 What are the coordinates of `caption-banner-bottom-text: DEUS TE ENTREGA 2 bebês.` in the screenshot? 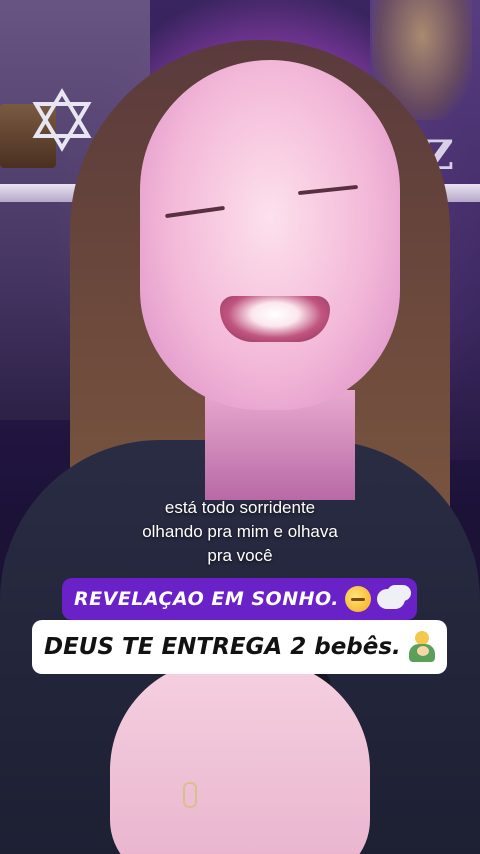 It's located at (222, 647).